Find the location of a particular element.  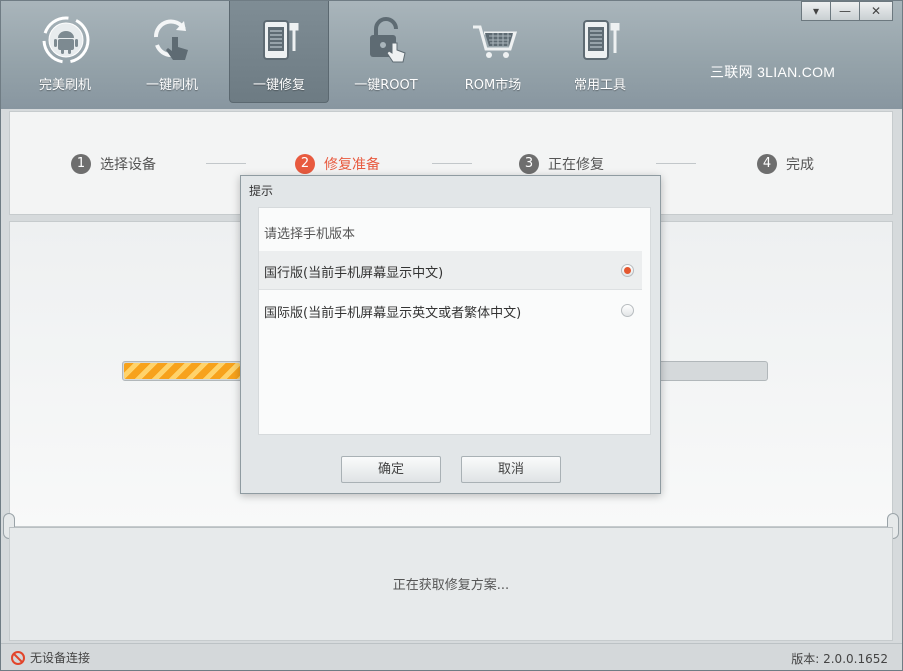

radio-button-checked is located at coordinates (627, 270).